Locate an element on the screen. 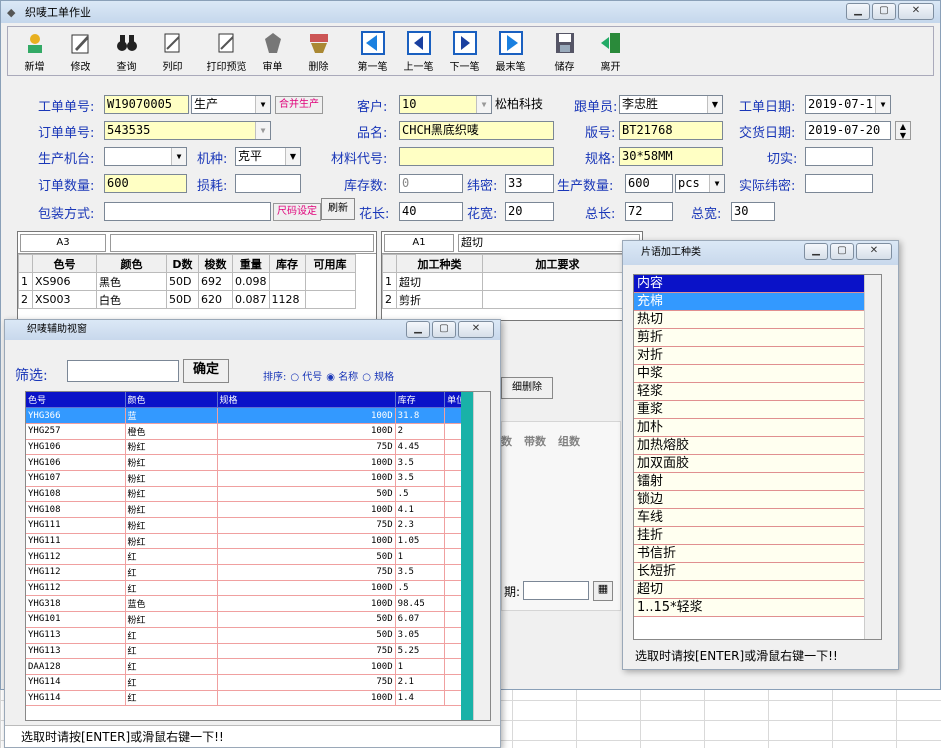 The width and height of the screenshot is (941, 748). toolbar-search-button: 查询 is located at coordinates (127, 51).